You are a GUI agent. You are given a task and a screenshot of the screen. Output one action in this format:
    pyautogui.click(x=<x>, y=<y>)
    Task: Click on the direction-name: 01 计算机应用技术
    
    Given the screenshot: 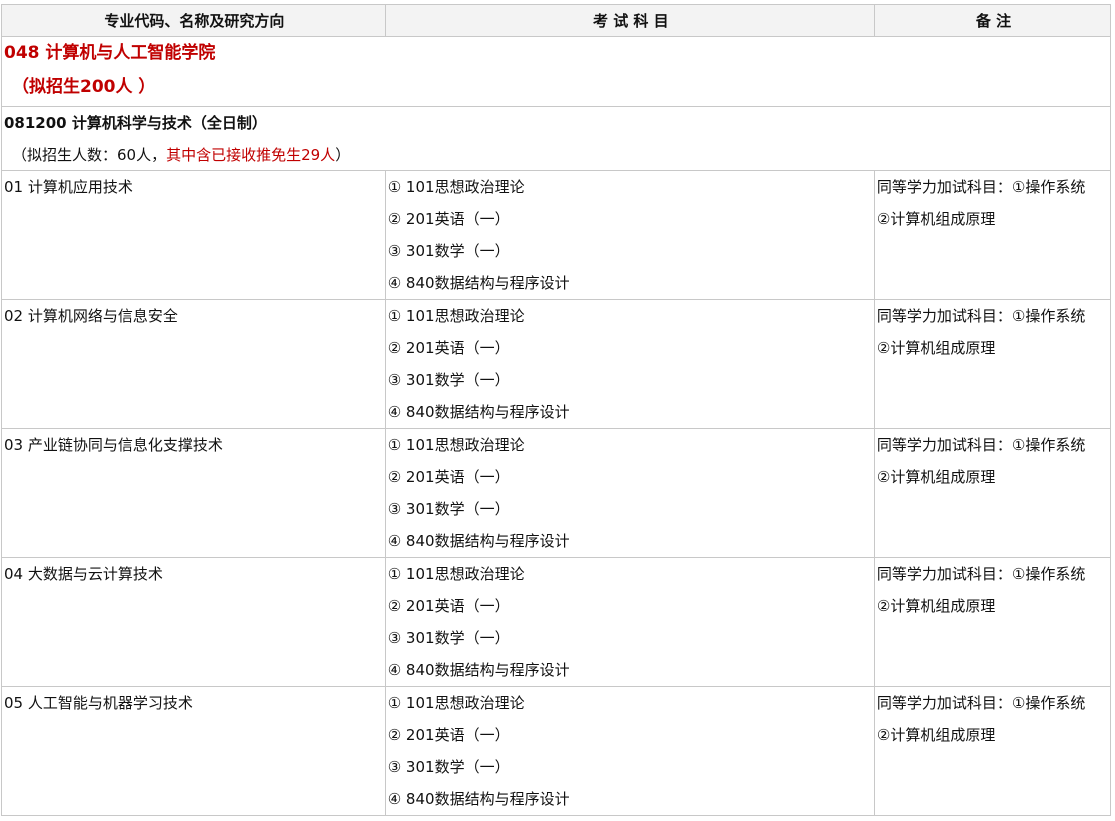 What is the action you would take?
    pyautogui.click(x=68, y=187)
    